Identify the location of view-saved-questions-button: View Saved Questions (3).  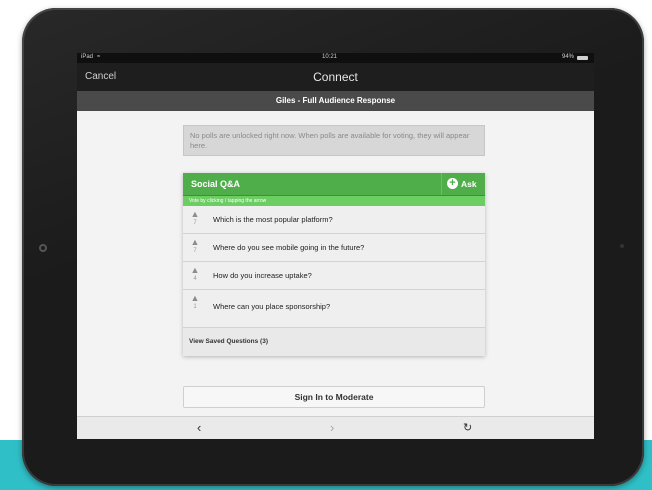
(334, 342).